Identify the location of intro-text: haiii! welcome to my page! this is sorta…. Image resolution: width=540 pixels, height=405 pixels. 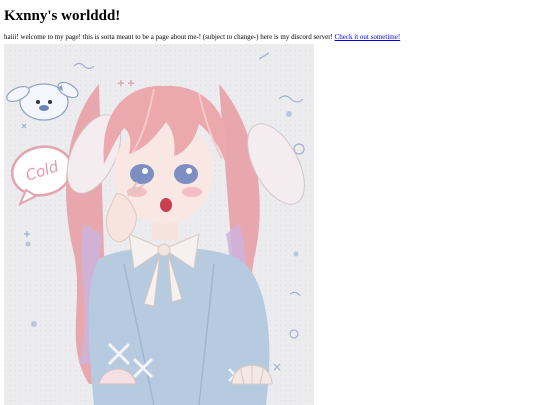
(168, 37).